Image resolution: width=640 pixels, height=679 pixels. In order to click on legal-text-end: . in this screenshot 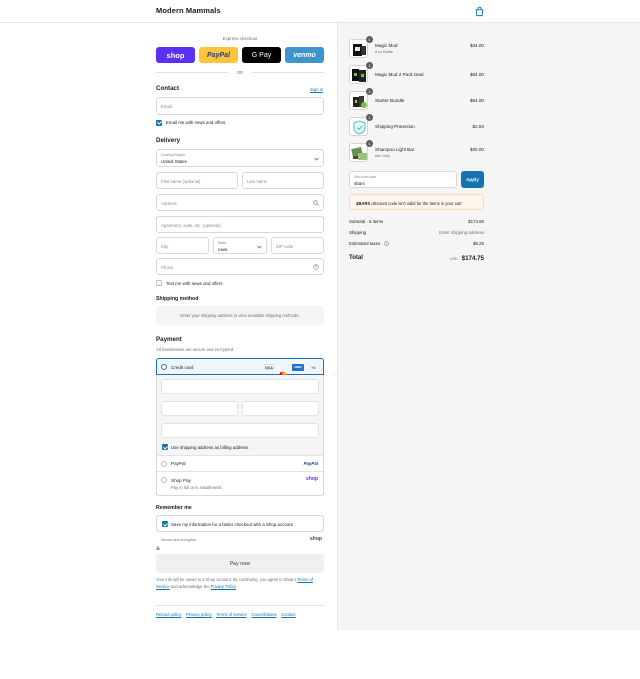, I will do `click(236, 586)`.